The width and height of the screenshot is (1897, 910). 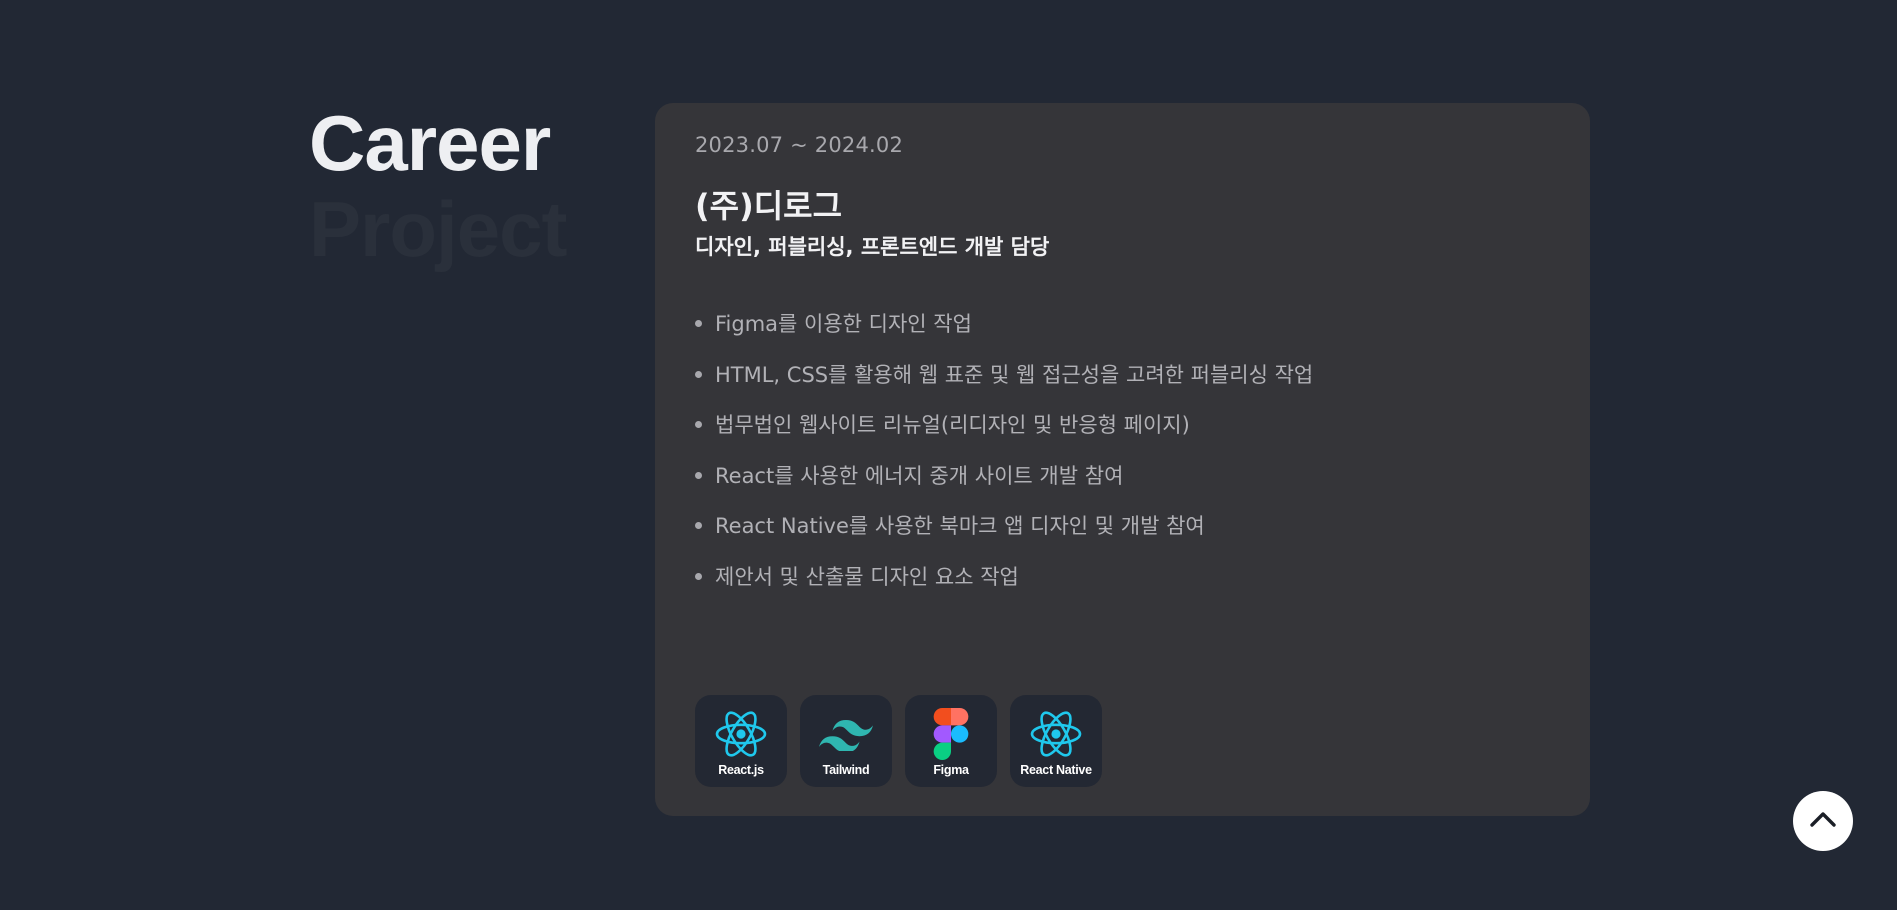 I want to click on duty-item: Figma를 이용한 디자인 작업, so click(x=1004, y=333).